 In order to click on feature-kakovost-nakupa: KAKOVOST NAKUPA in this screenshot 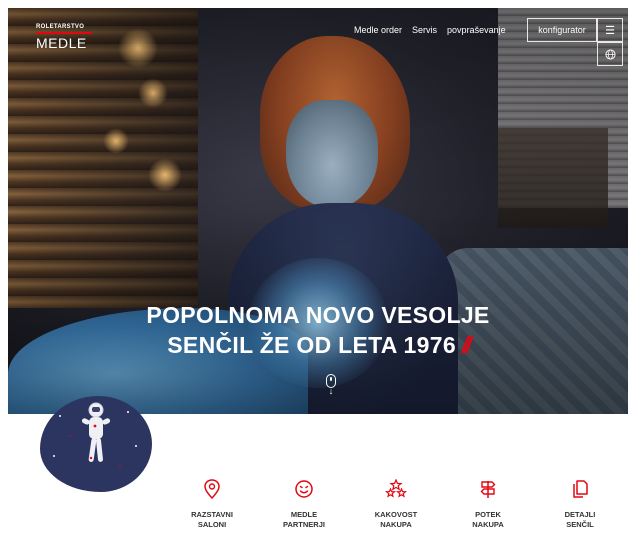, I will do `click(396, 504)`.